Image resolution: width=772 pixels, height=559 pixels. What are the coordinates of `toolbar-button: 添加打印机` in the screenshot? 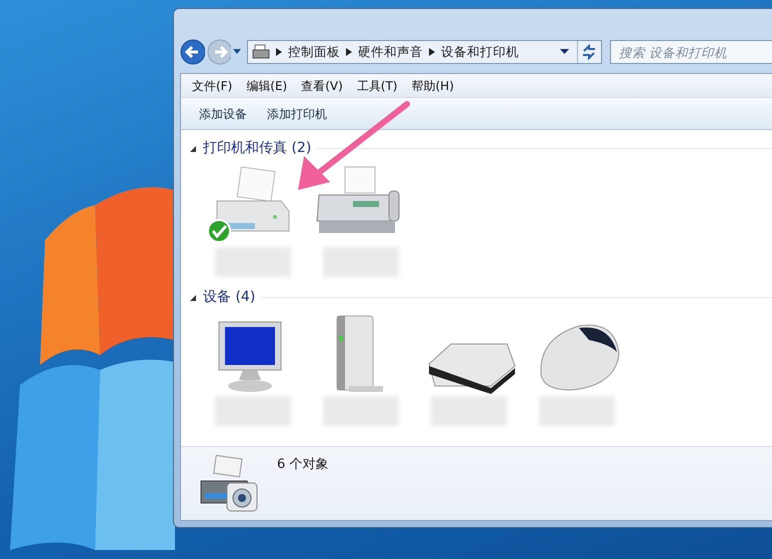 It's located at (297, 113).